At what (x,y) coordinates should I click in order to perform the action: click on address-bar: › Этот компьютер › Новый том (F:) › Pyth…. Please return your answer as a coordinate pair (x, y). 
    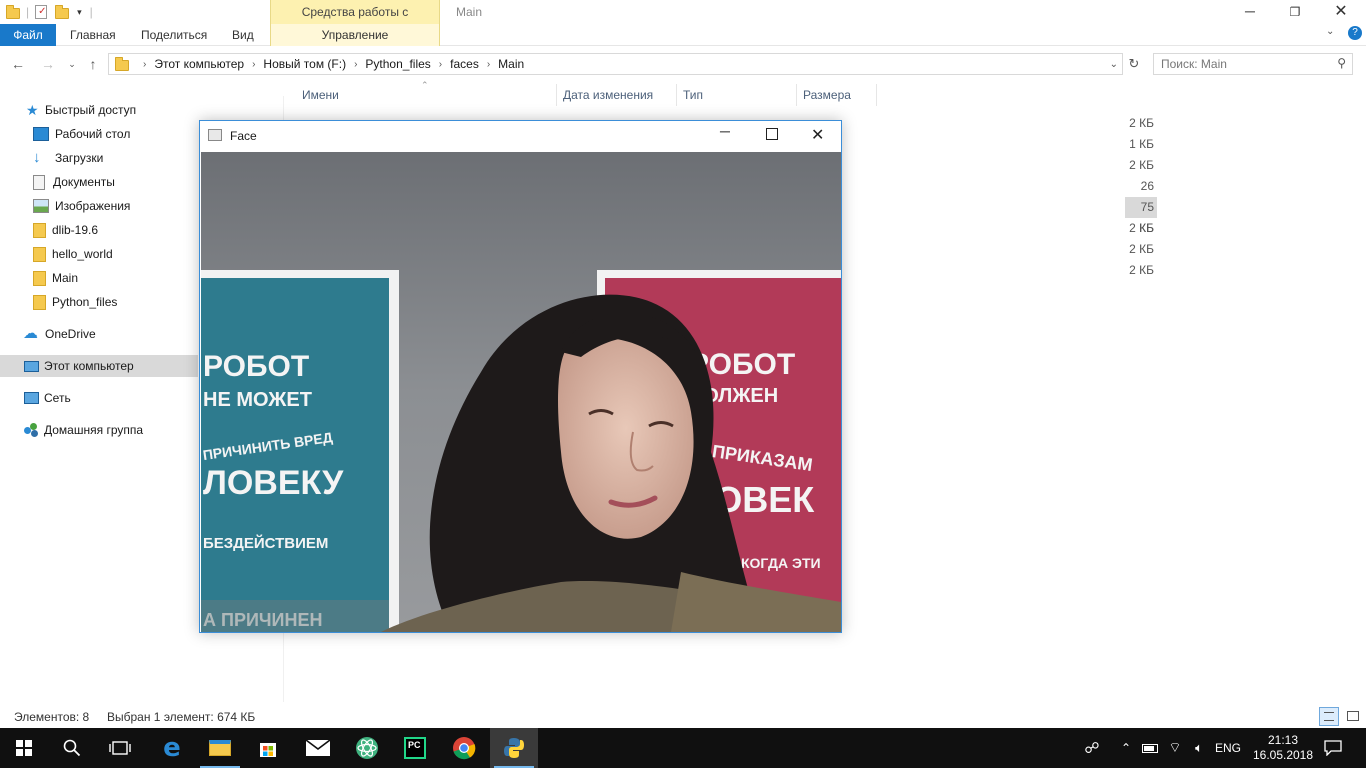
    Looking at the image, I should click on (615, 64).